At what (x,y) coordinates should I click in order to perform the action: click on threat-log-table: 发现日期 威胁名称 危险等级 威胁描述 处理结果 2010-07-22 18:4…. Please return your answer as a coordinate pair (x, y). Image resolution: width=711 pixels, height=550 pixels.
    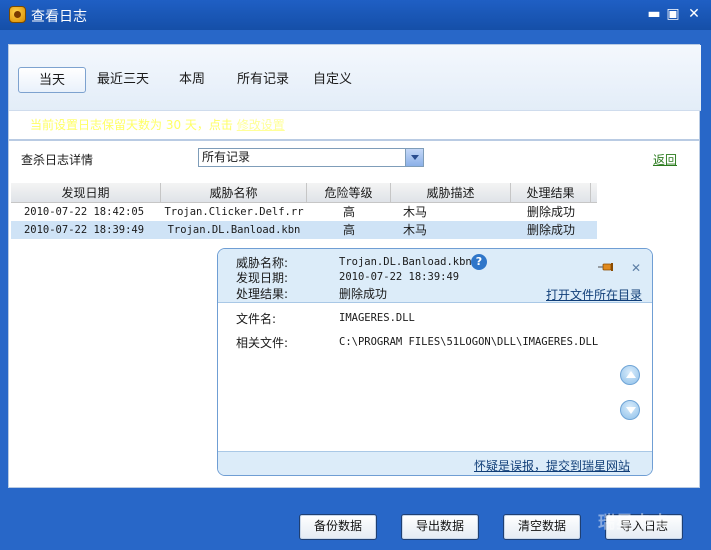
    Looking at the image, I should click on (304, 211).